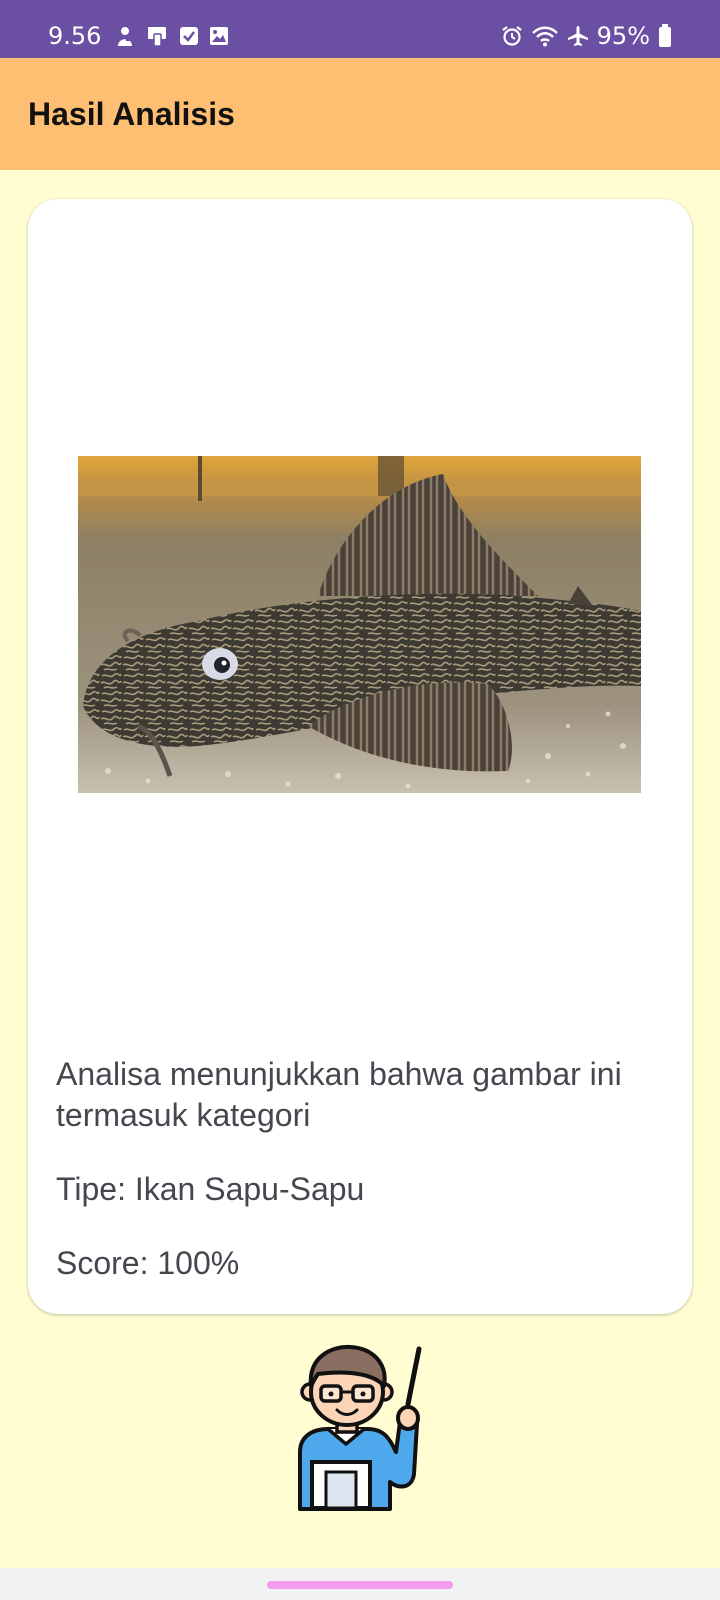 The height and width of the screenshot is (1600, 720). I want to click on navigation-bar, so click(360, 1584).